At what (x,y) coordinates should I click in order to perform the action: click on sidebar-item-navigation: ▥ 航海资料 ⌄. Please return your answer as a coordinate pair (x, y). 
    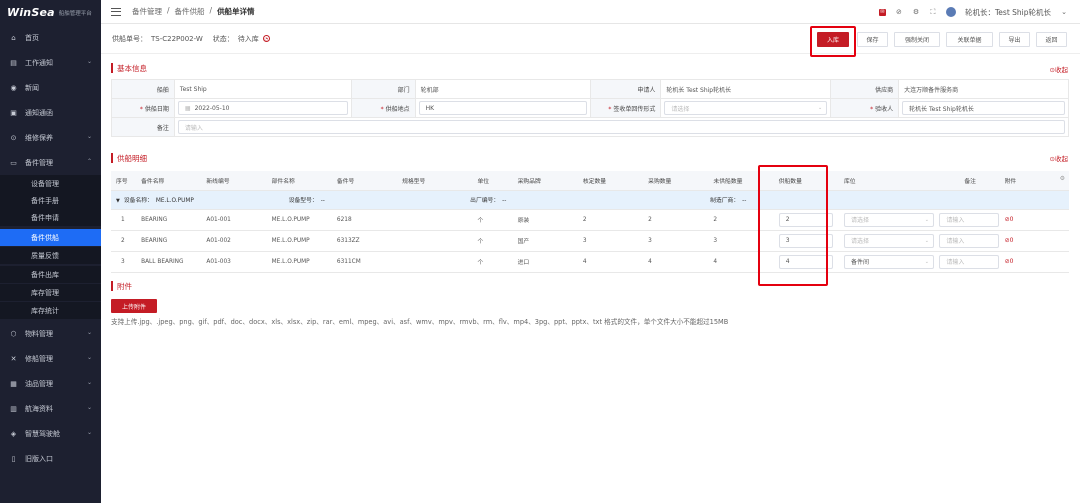
    Looking at the image, I should click on (50, 408).